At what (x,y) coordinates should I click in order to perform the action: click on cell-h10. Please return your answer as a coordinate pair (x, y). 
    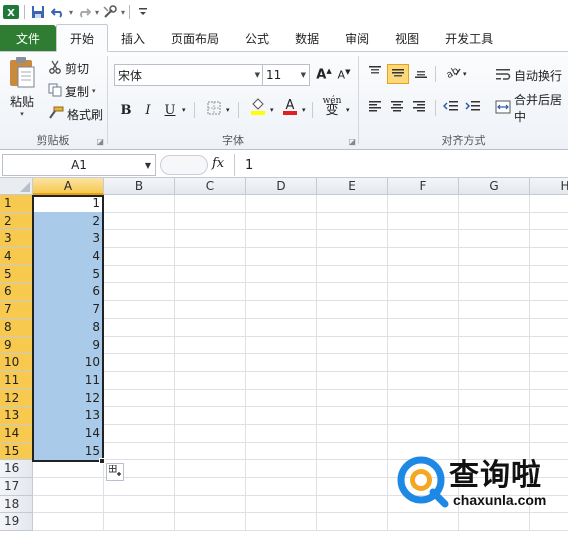
    Looking at the image, I should click on (549, 363).